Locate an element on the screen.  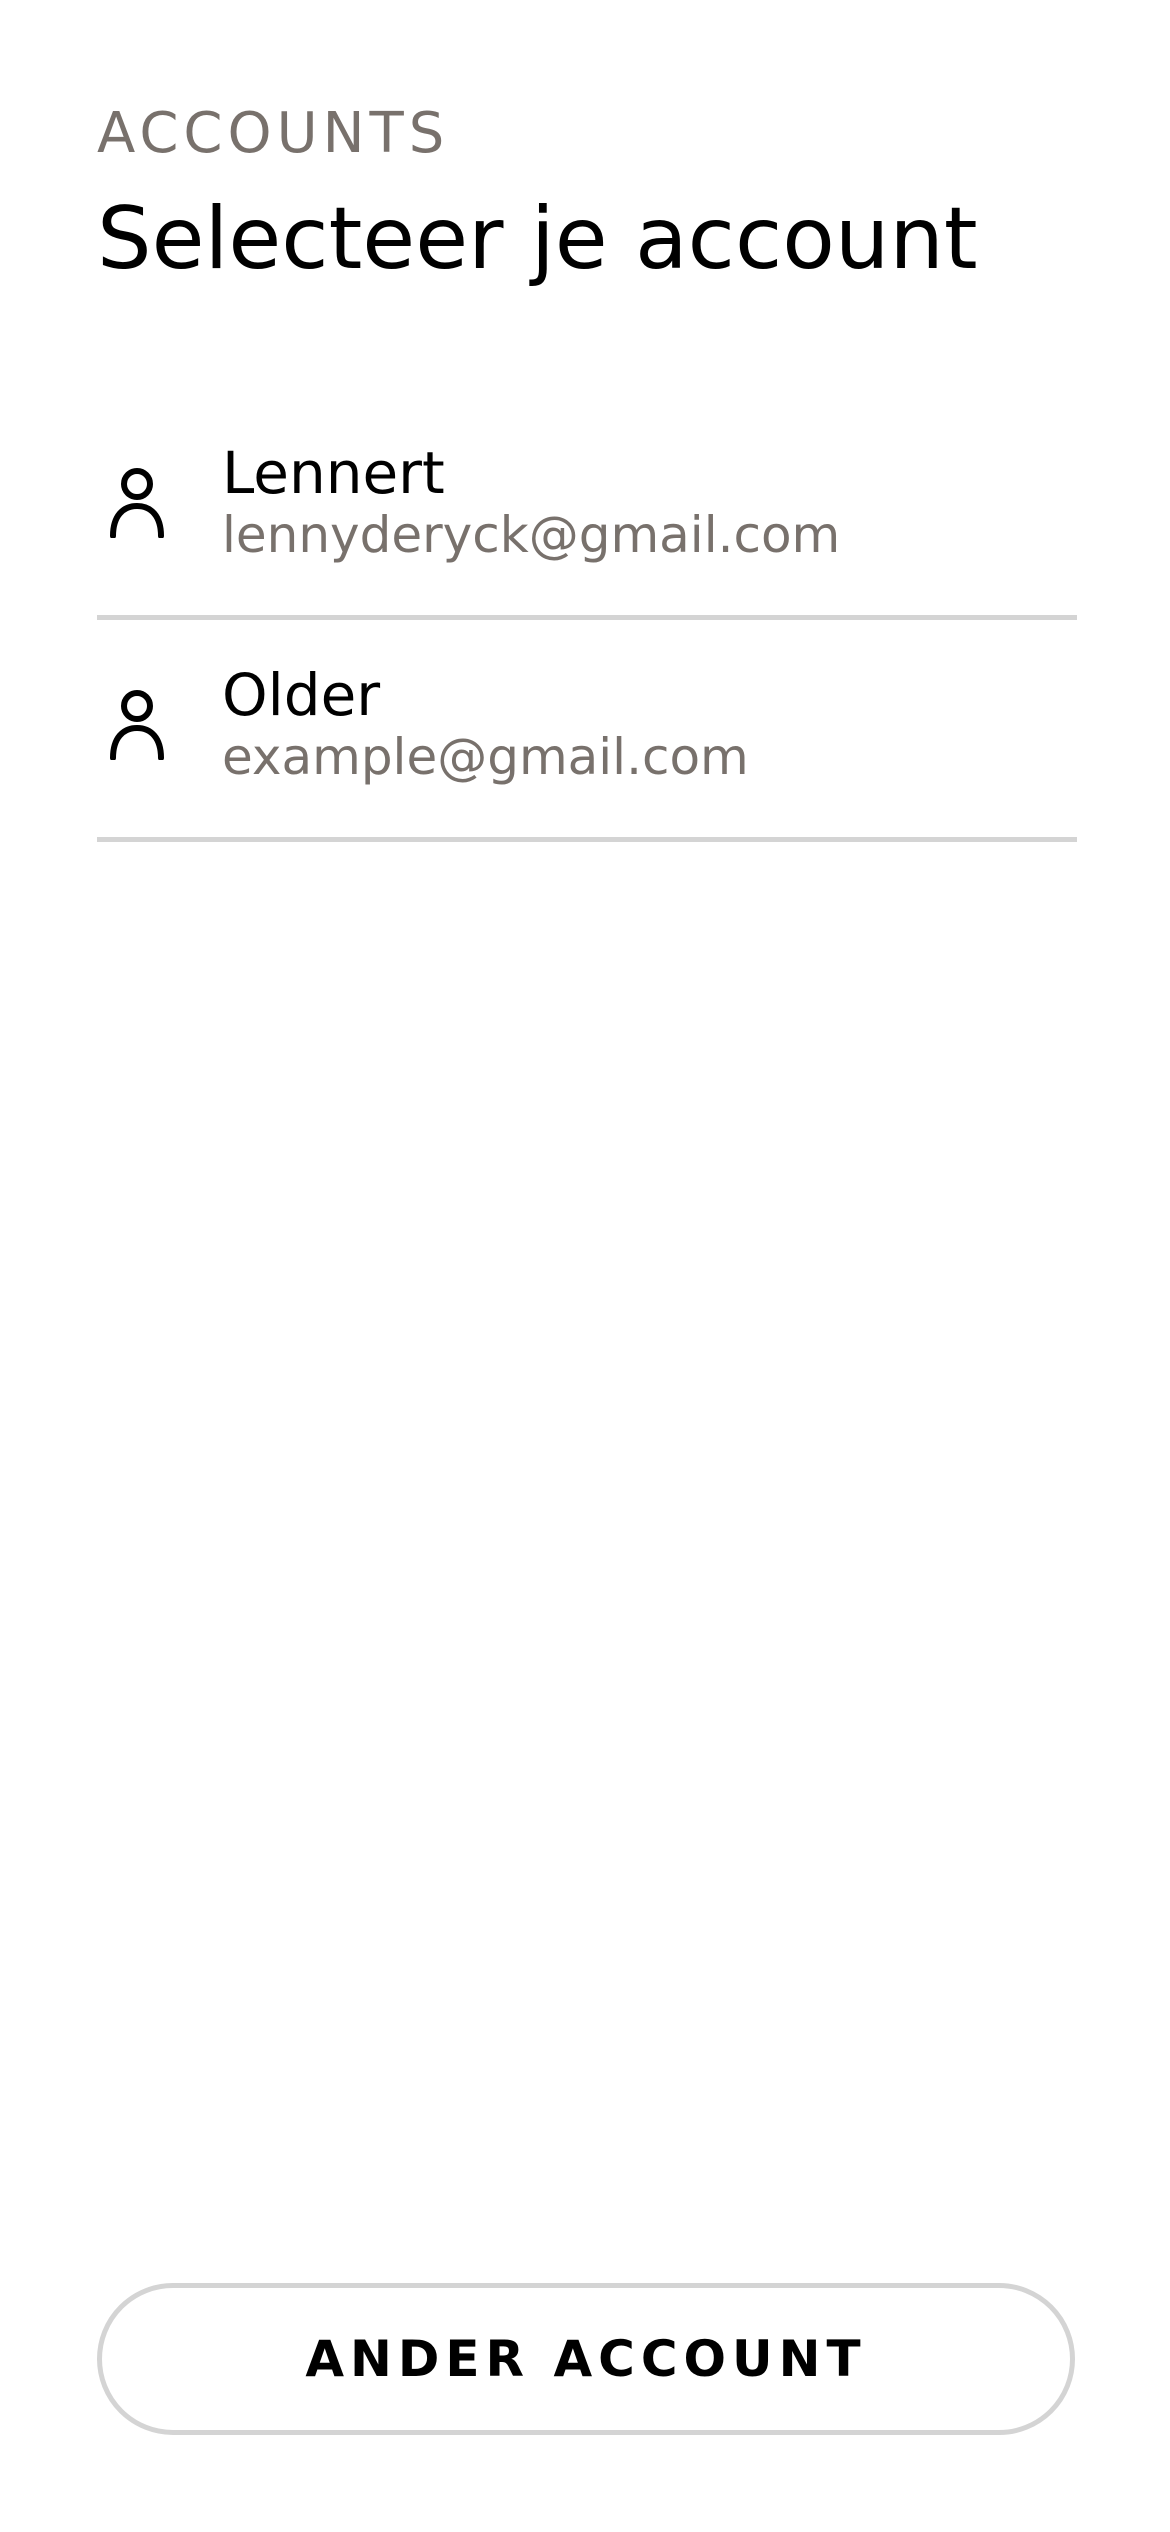
account-item-older: Older example@gmail.com is located at coordinates (587, 732).